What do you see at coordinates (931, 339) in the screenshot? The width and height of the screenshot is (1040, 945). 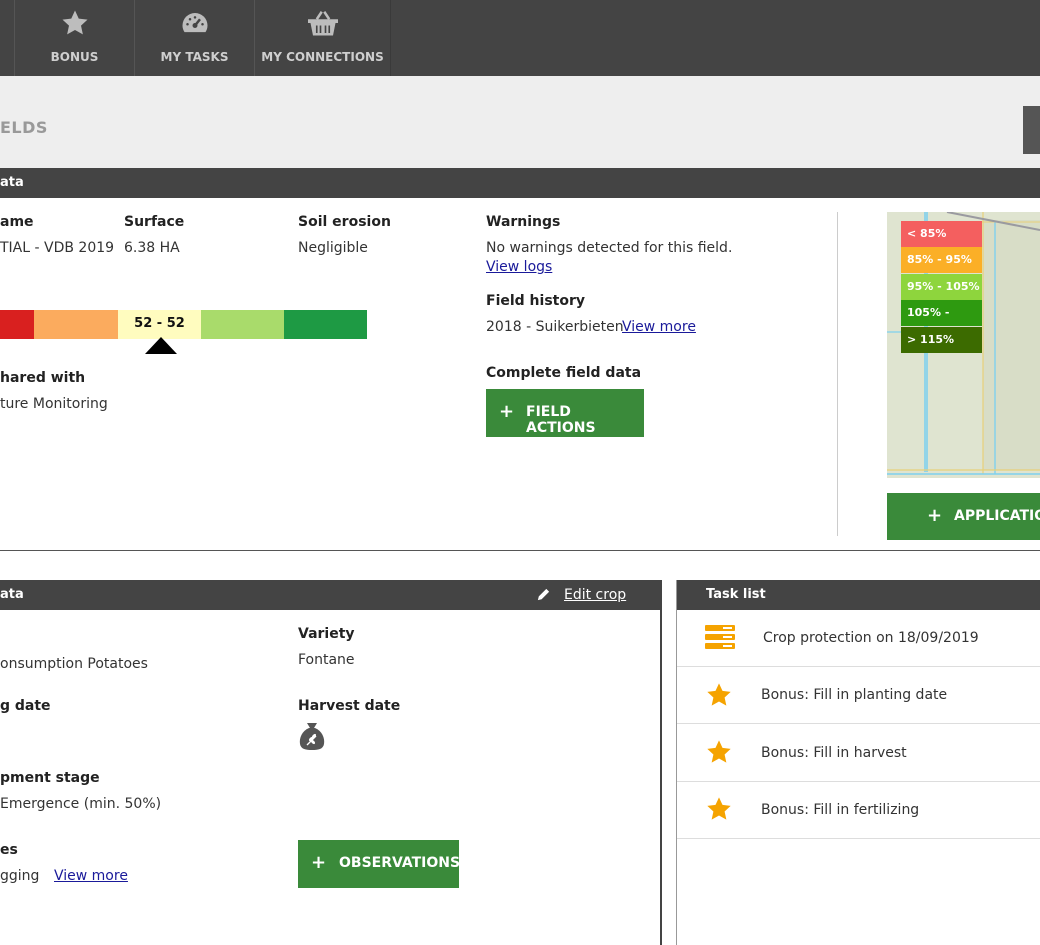 I see `legend-label: > 115%` at bounding box center [931, 339].